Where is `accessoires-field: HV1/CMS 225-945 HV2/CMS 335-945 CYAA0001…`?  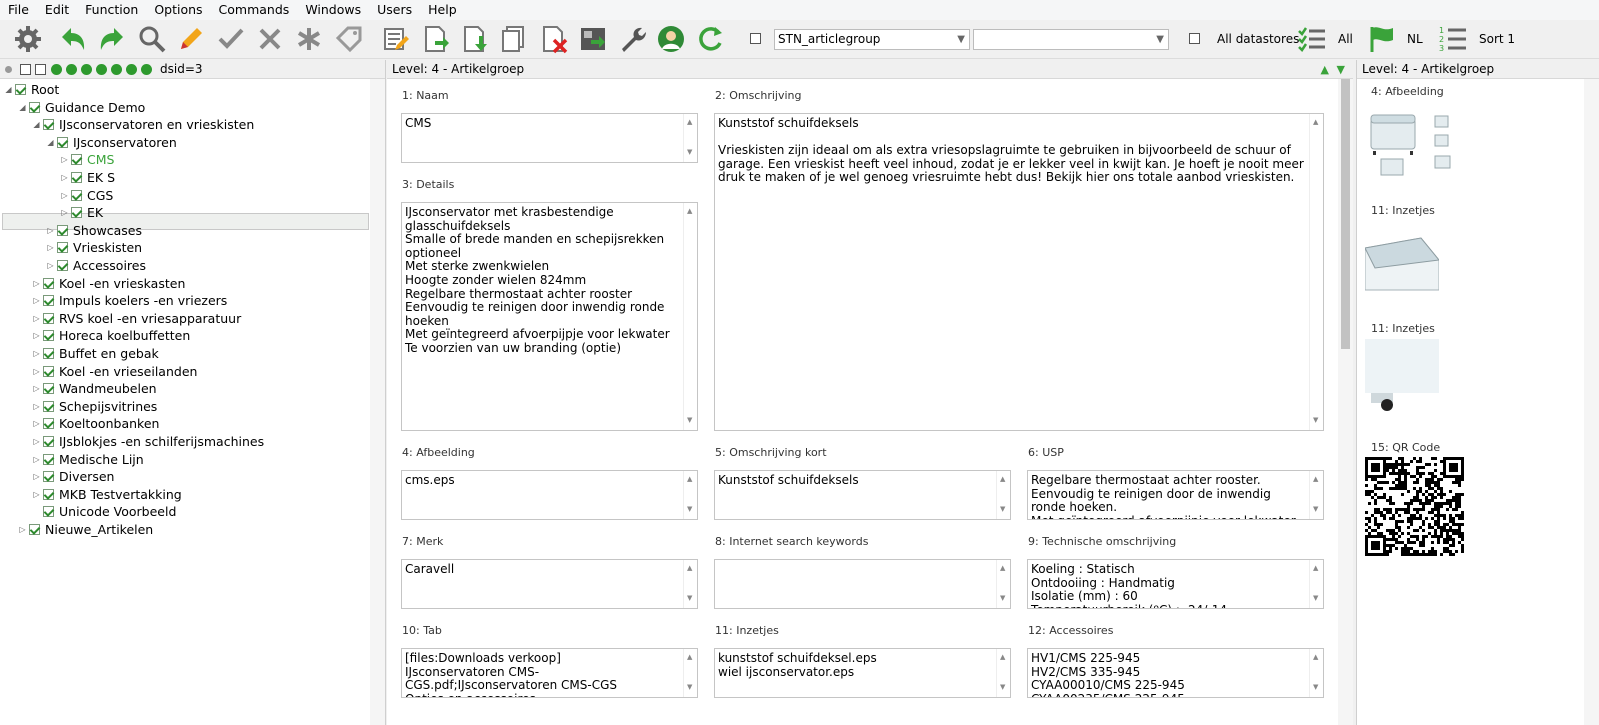
accessoires-field: HV1/CMS 225-945 HV2/CMS 335-945 CYAA0001… is located at coordinates (1175, 673).